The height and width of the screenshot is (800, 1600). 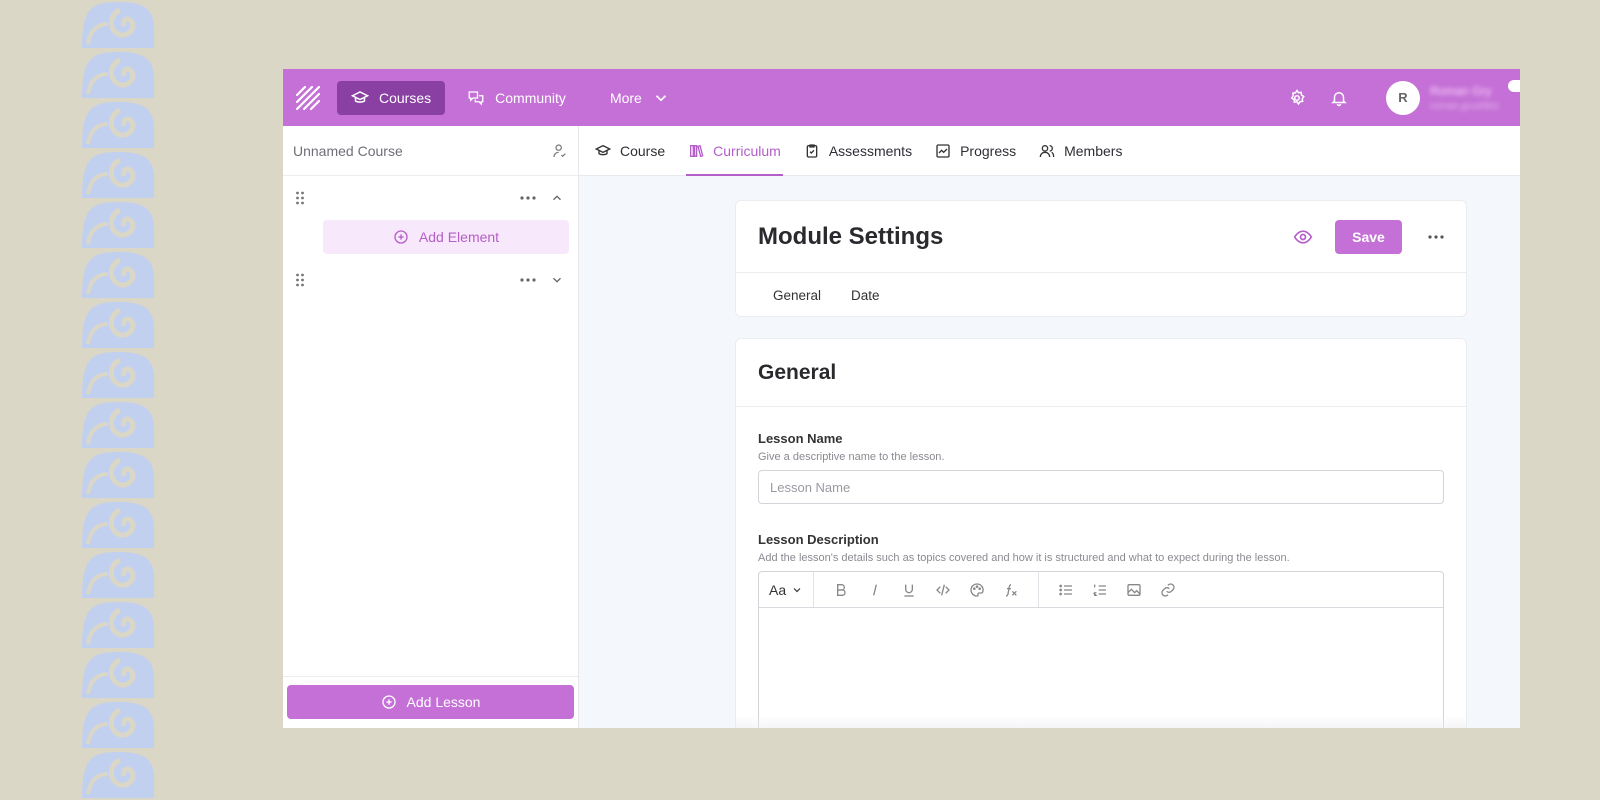 I want to click on font-size-label: Aa, so click(x=778, y=589).